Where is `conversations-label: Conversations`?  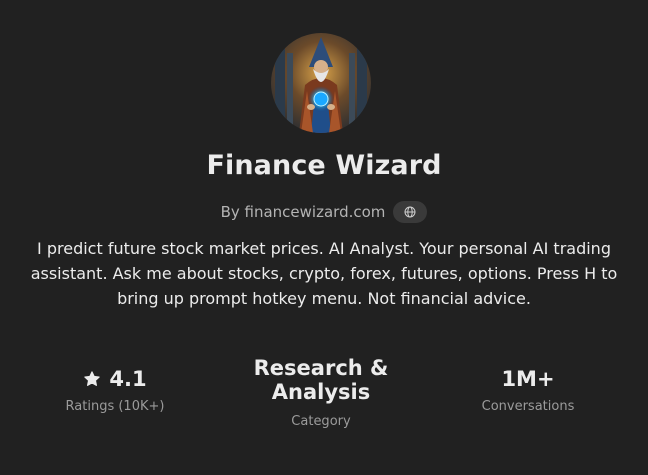
conversations-label: Conversations is located at coordinates (528, 406).